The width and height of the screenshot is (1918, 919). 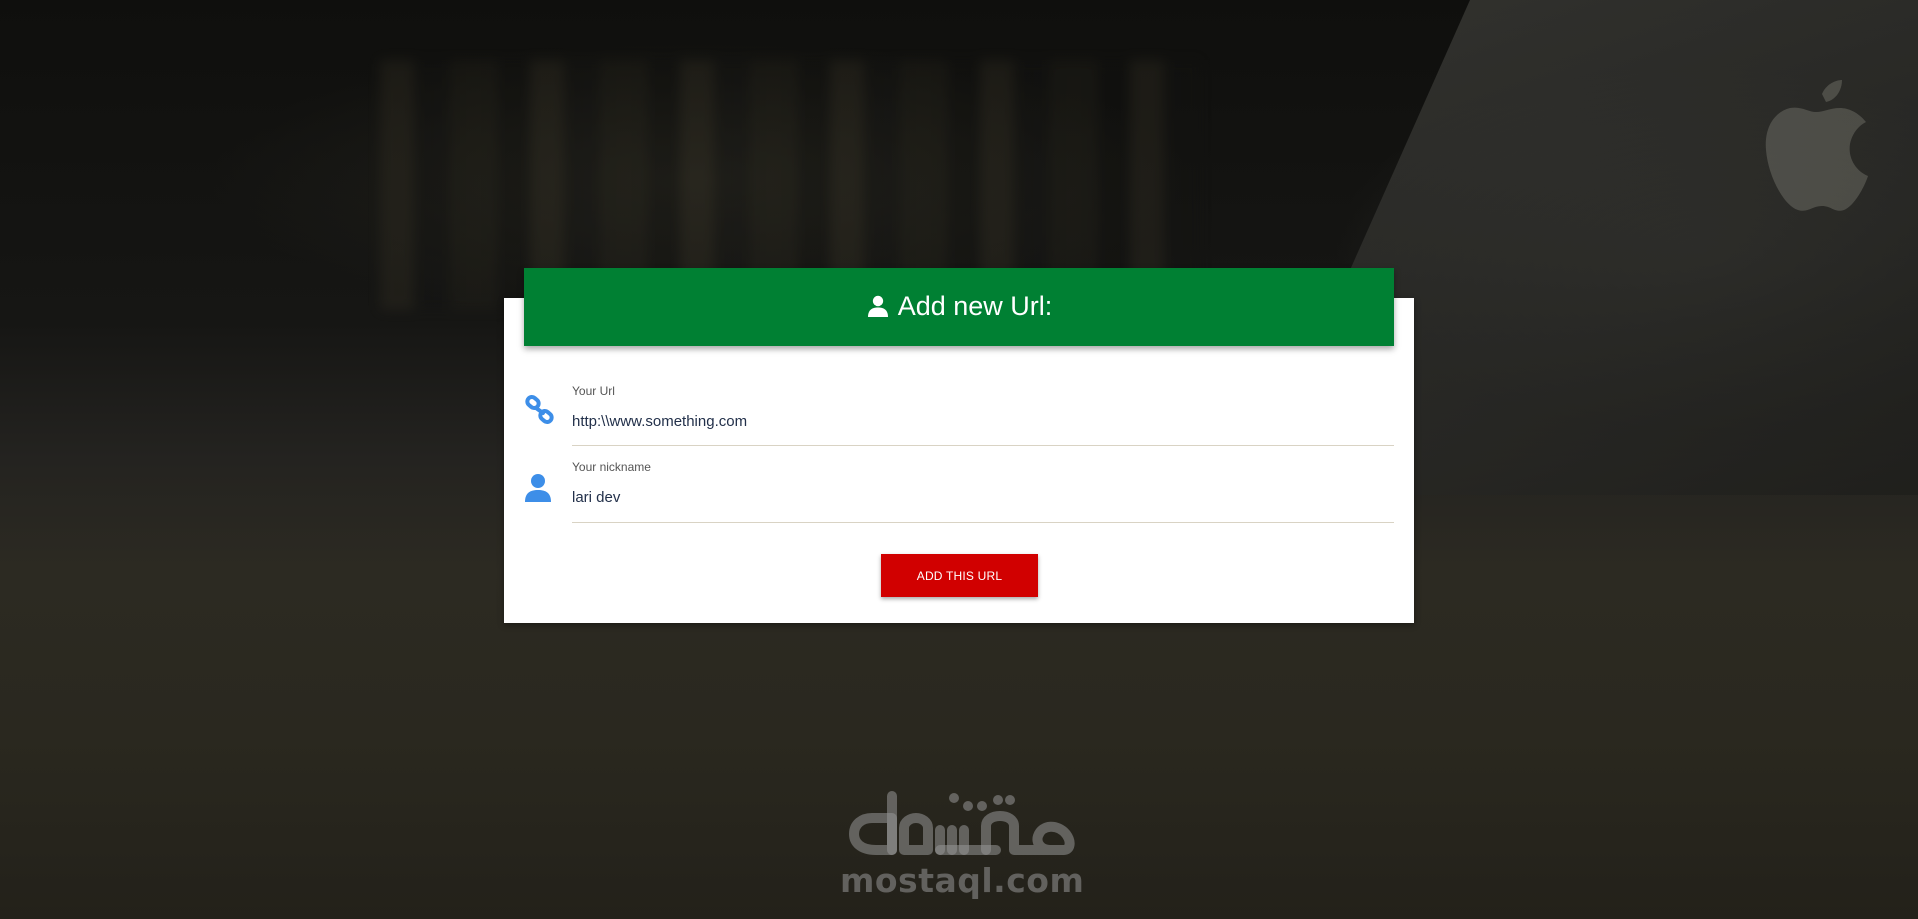 What do you see at coordinates (539, 409) in the screenshot?
I see `link-icon` at bounding box center [539, 409].